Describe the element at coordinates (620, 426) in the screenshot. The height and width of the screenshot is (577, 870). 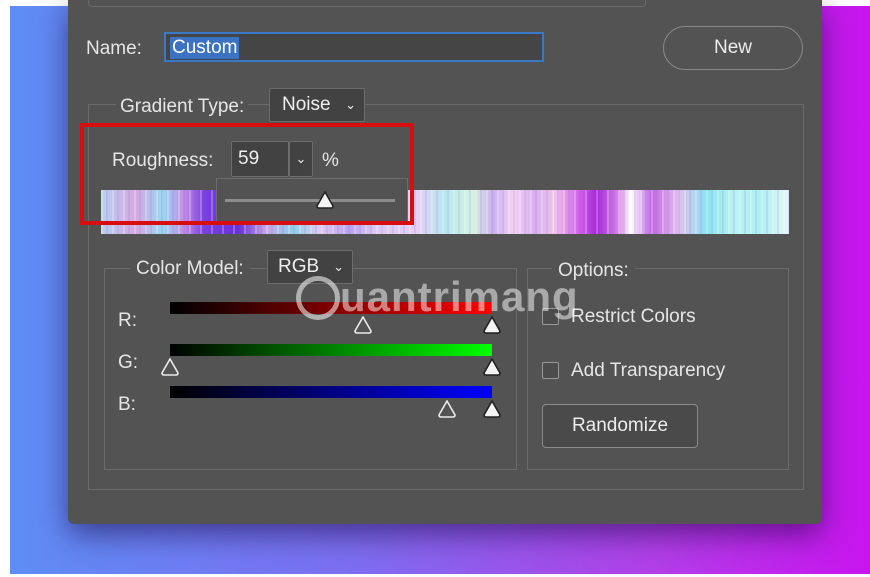
I see `randomize-button: Randomize` at that location.